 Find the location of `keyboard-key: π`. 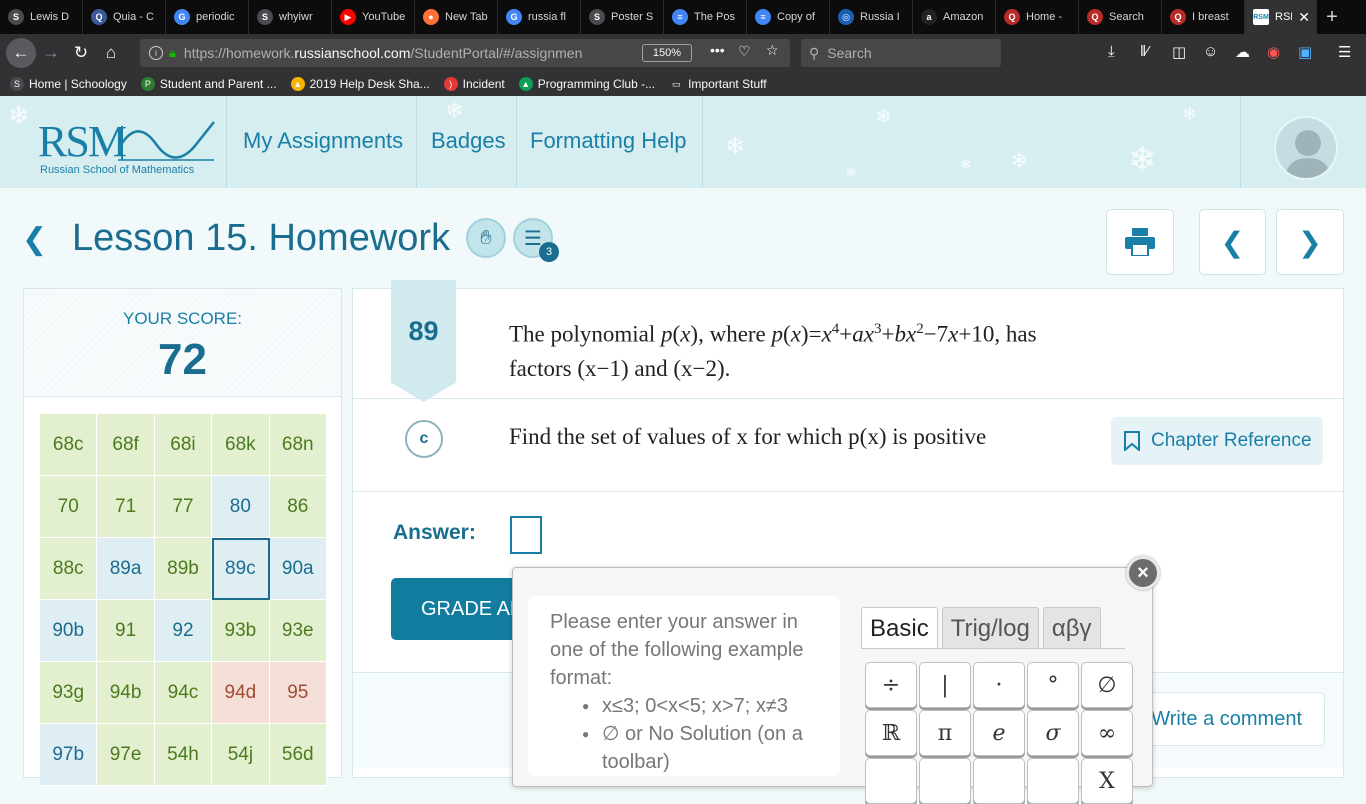

keyboard-key: π is located at coordinates (945, 733).